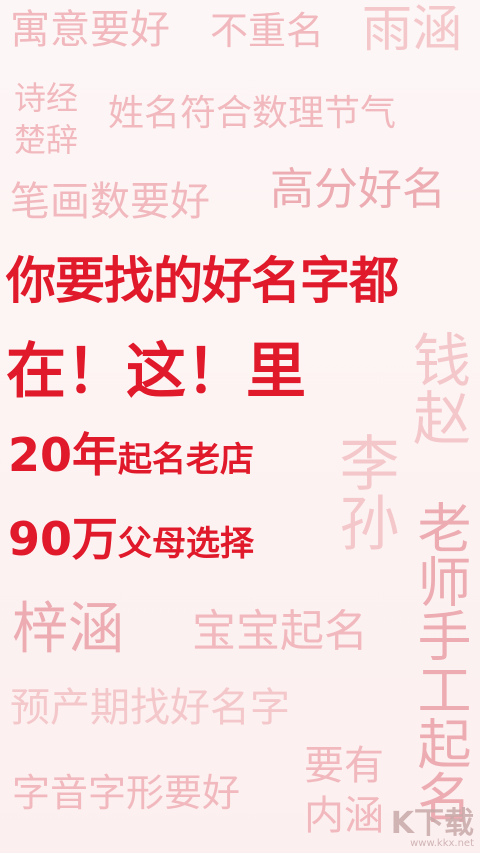  I want to click on tag-teacher-handcrafted: 老师手工起名, so click(439, 662).